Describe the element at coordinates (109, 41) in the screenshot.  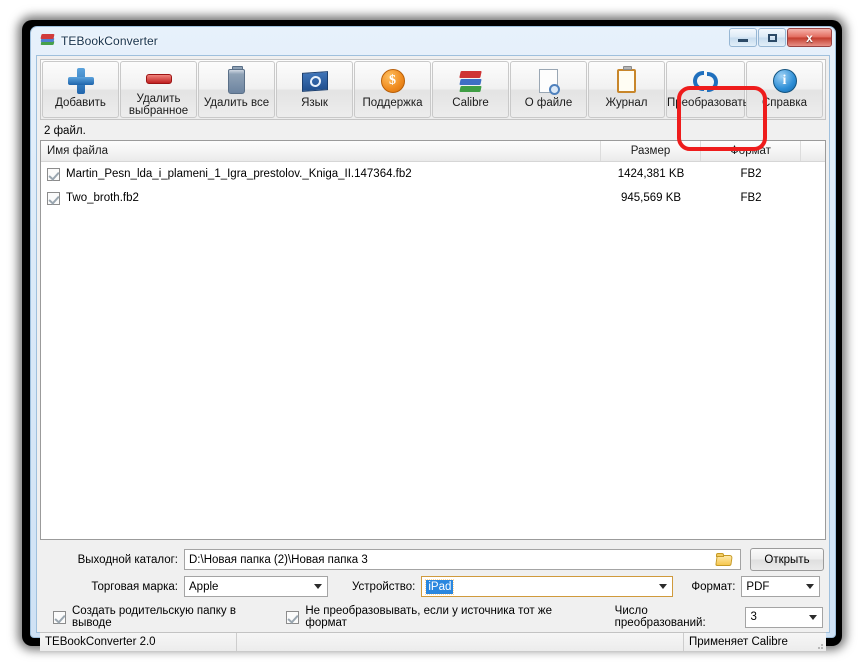
I see `window-title: TEBookConverter` at that location.